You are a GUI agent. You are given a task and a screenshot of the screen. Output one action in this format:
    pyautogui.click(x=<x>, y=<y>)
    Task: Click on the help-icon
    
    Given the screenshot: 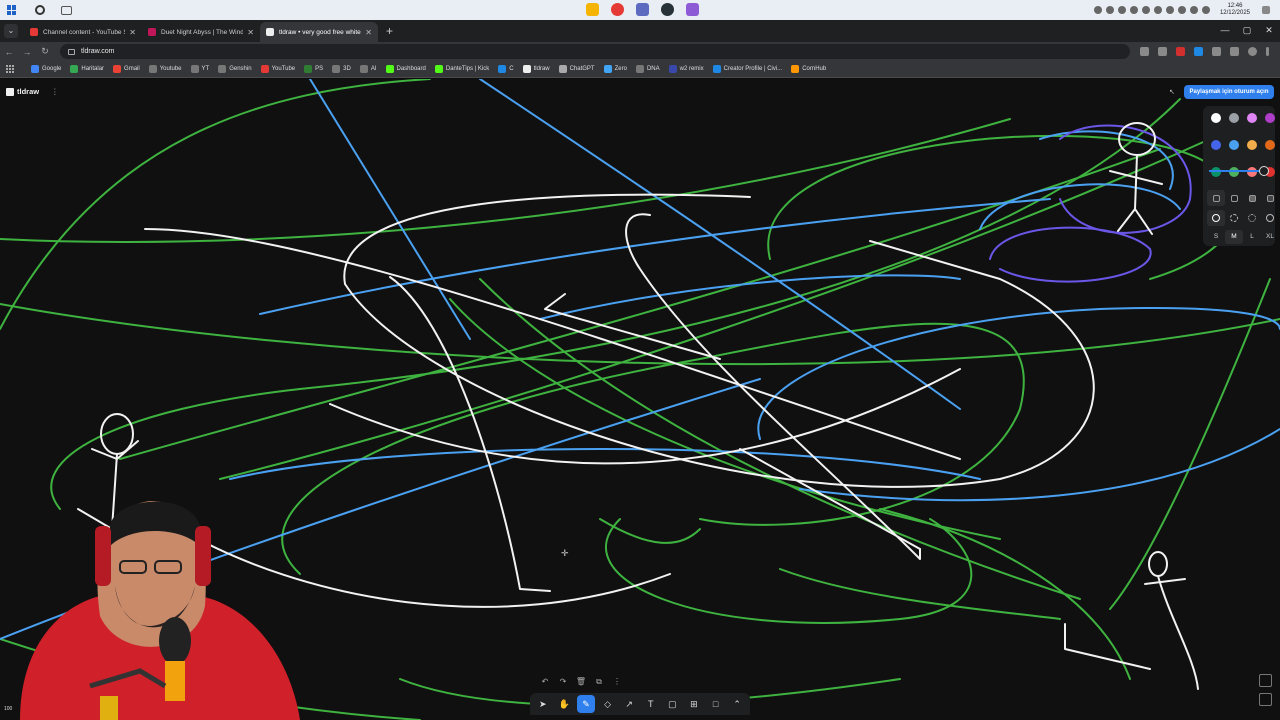 What is the action you would take?
    pyautogui.click(x=1265, y=699)
    